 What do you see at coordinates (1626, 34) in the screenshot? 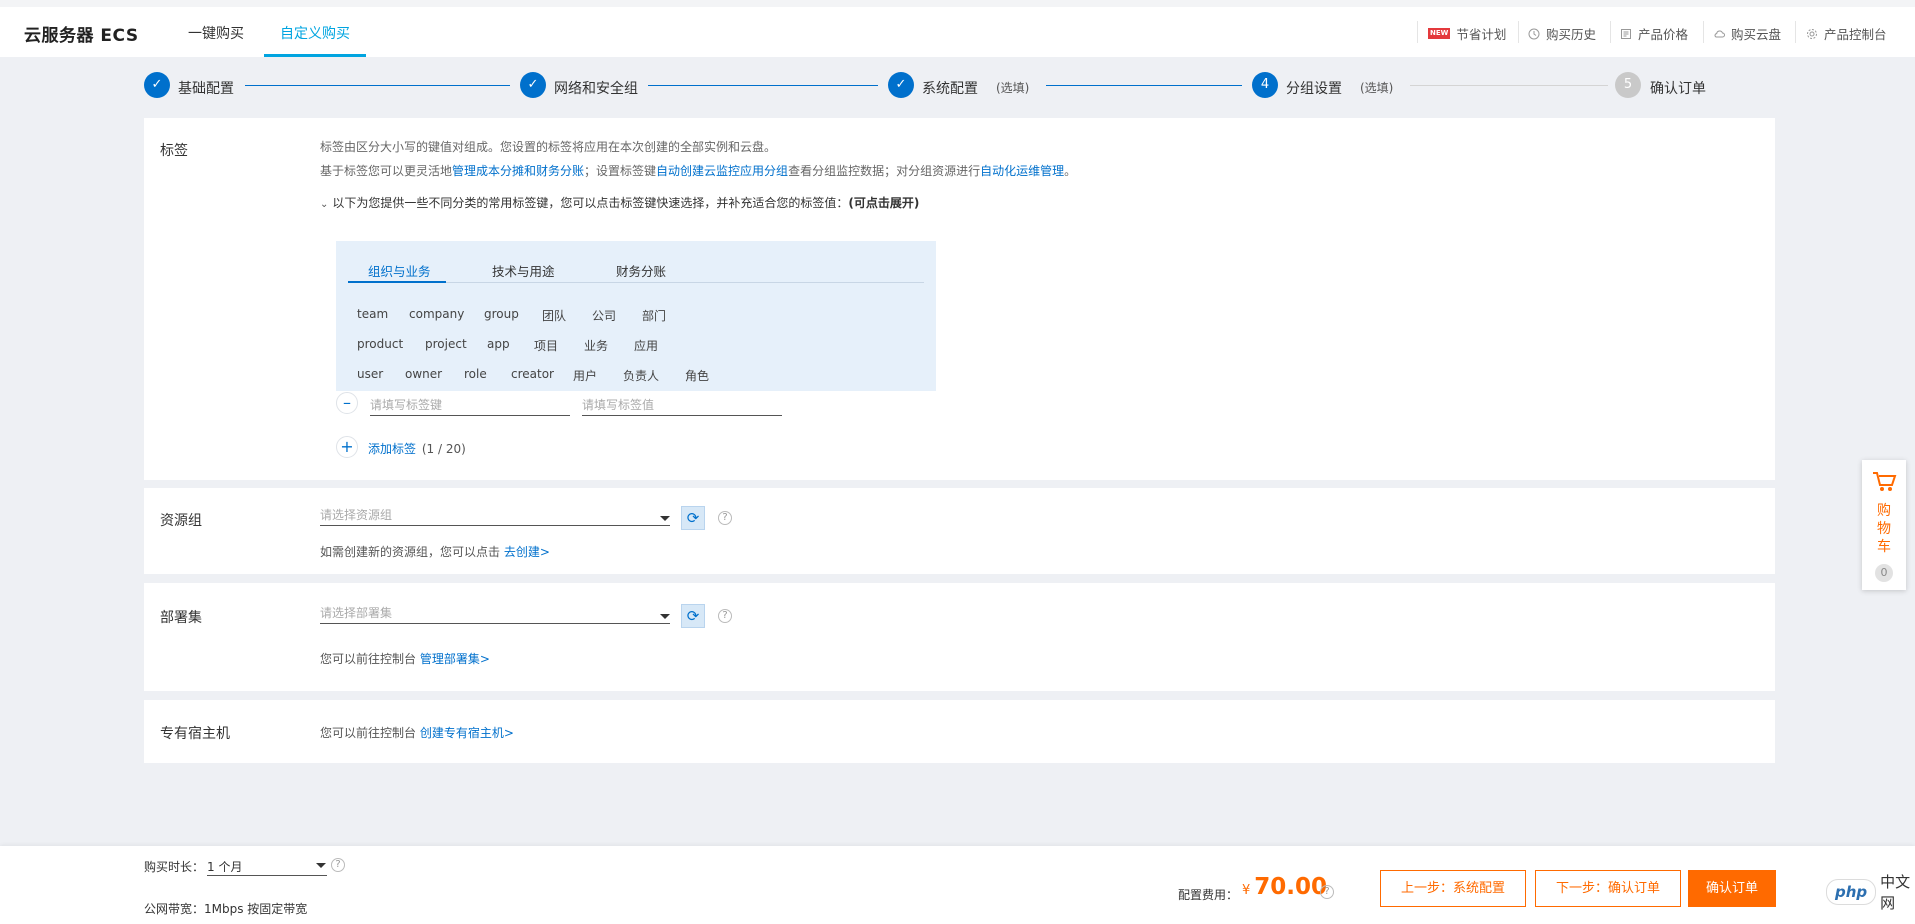
I see `price-list-icon` at bounding box center [1626, 34].